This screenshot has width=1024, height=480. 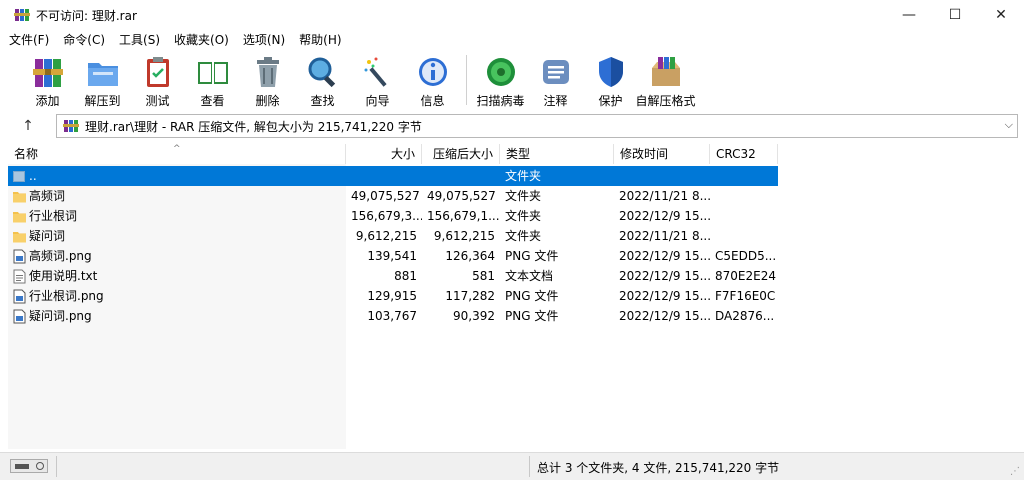 What do you see at coordinates (63, 276) in the screenshot?
I see `file-name: 使用说明.txt` at bounding box center [63, 276].